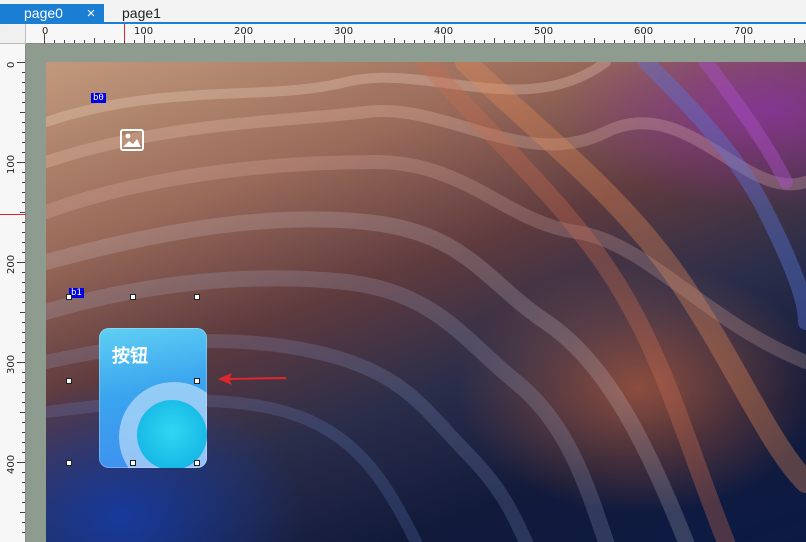 The image size is (806, 542). What do you see at coordinates (11, 264) in the screenshot?
I see `ruler-left-label: 200` at bounding box center [11, 264].